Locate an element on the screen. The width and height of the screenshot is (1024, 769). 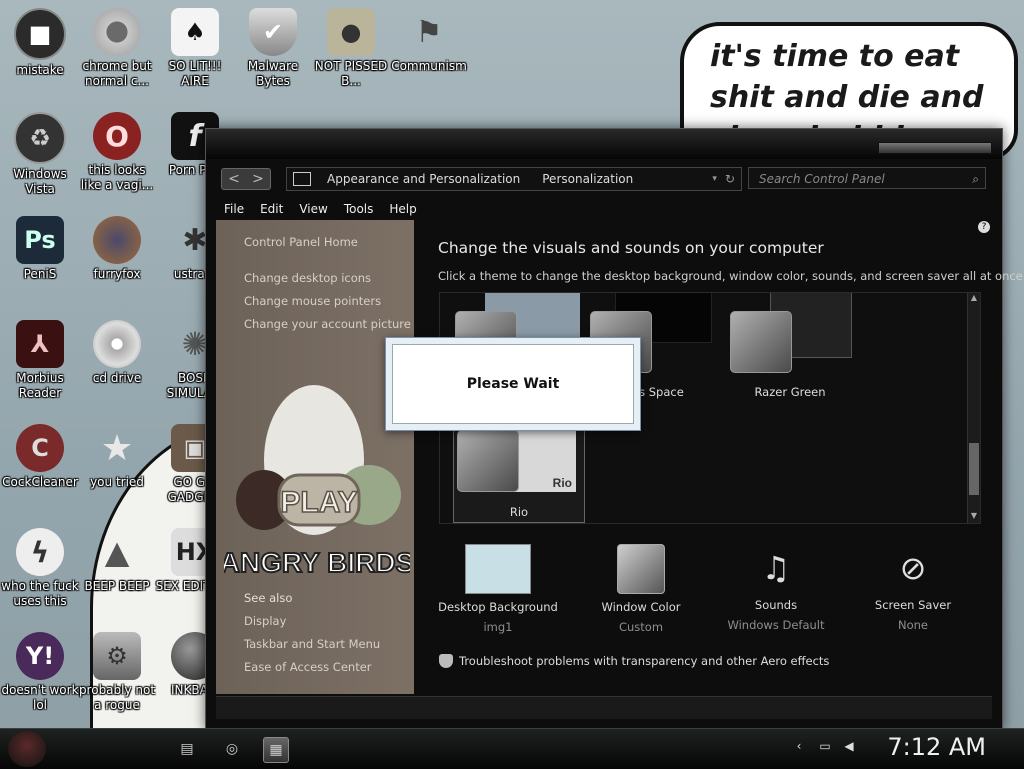
desktop-icon-communism: ⚑ Communism is located at coordinates (429, 41).